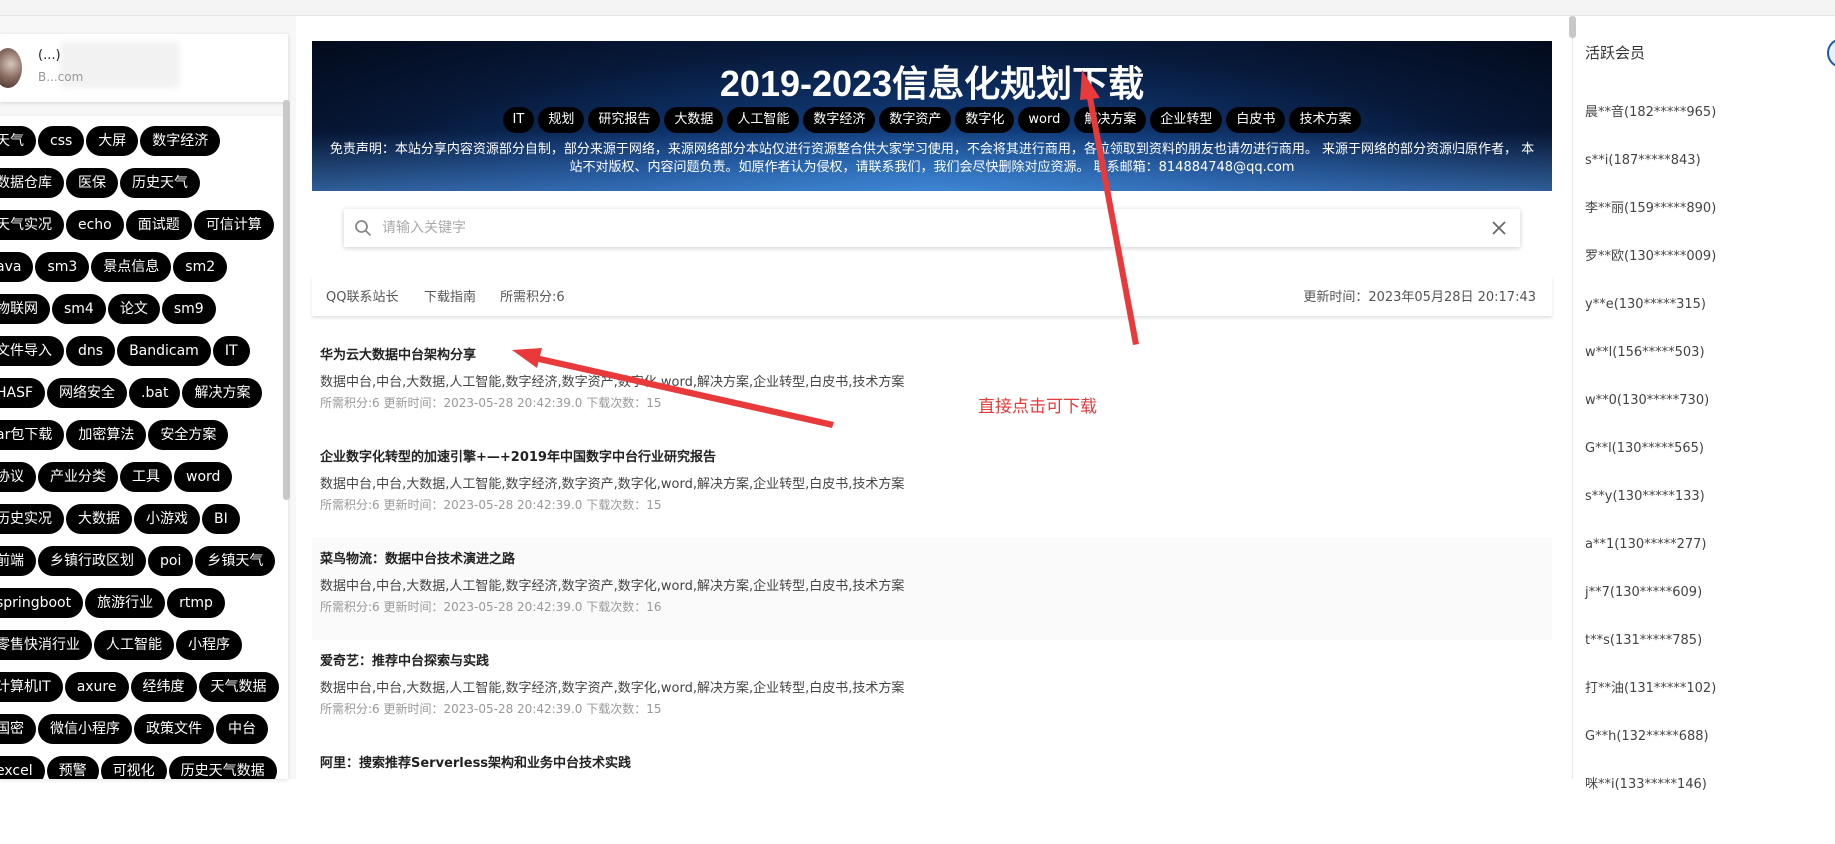  What do you see at coordinates (25, 309) in the screenshot?
I see `tag-chip: 物联网` at bounding box center [25, 309].